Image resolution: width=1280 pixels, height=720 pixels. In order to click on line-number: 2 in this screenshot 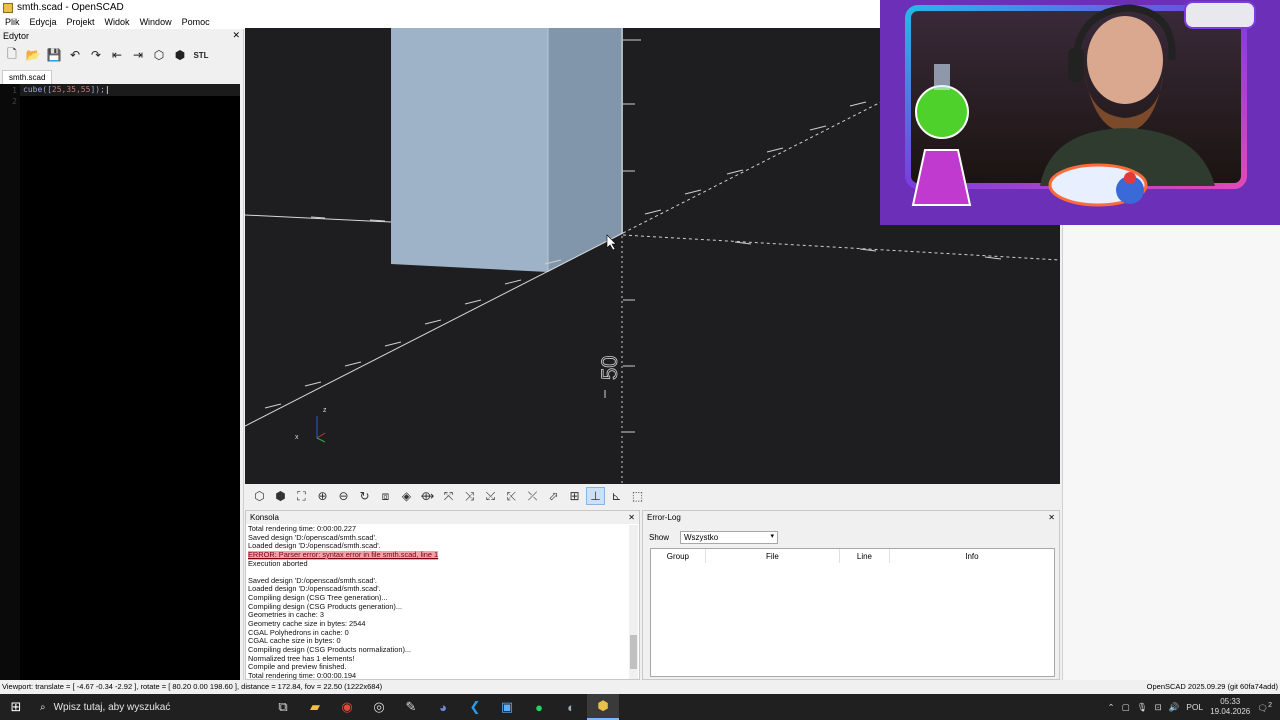, I will do `click(14, 101)`.